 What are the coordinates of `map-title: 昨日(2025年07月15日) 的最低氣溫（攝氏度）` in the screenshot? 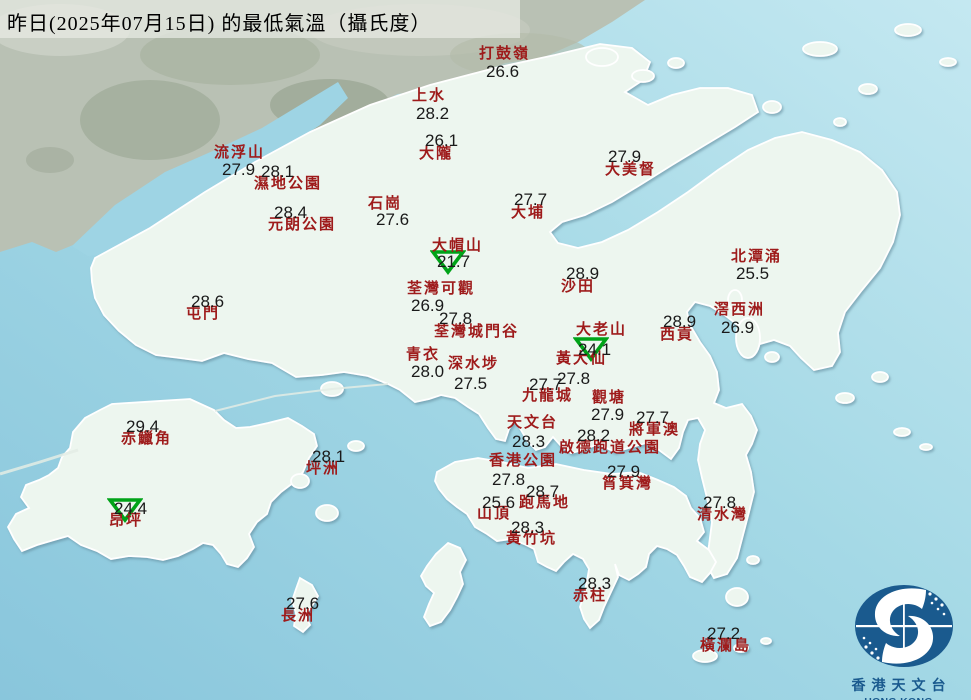 It's located at (219, 24).